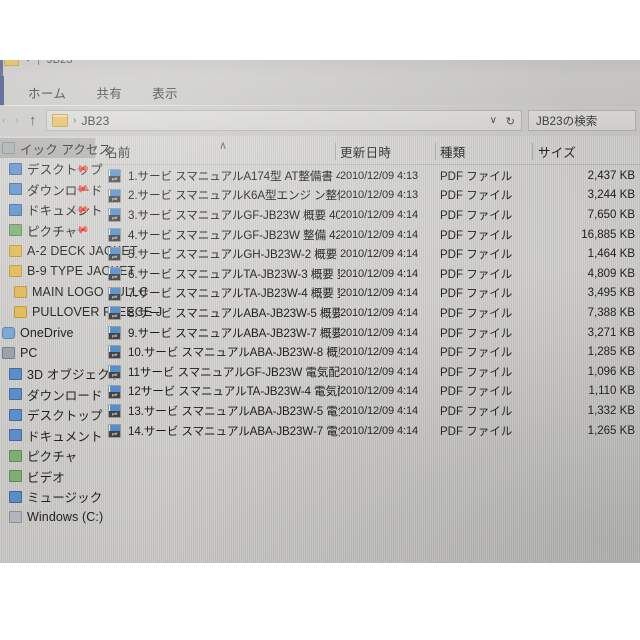  Describe the element at coordinates (320, 68) in the screenshot. I see `quick-access-toolbar: ▾ | JB23` at that location.